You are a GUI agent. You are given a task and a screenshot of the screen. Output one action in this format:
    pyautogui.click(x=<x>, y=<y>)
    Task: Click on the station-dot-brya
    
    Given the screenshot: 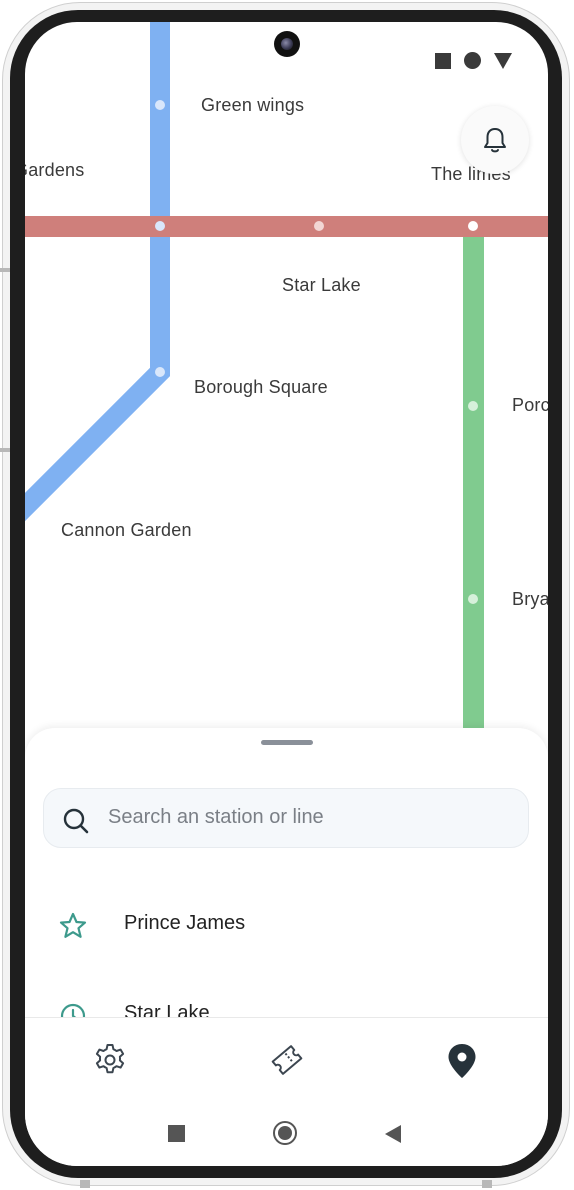 What is the action you would take?
    pyautogui.click(x=473, y=599)
    